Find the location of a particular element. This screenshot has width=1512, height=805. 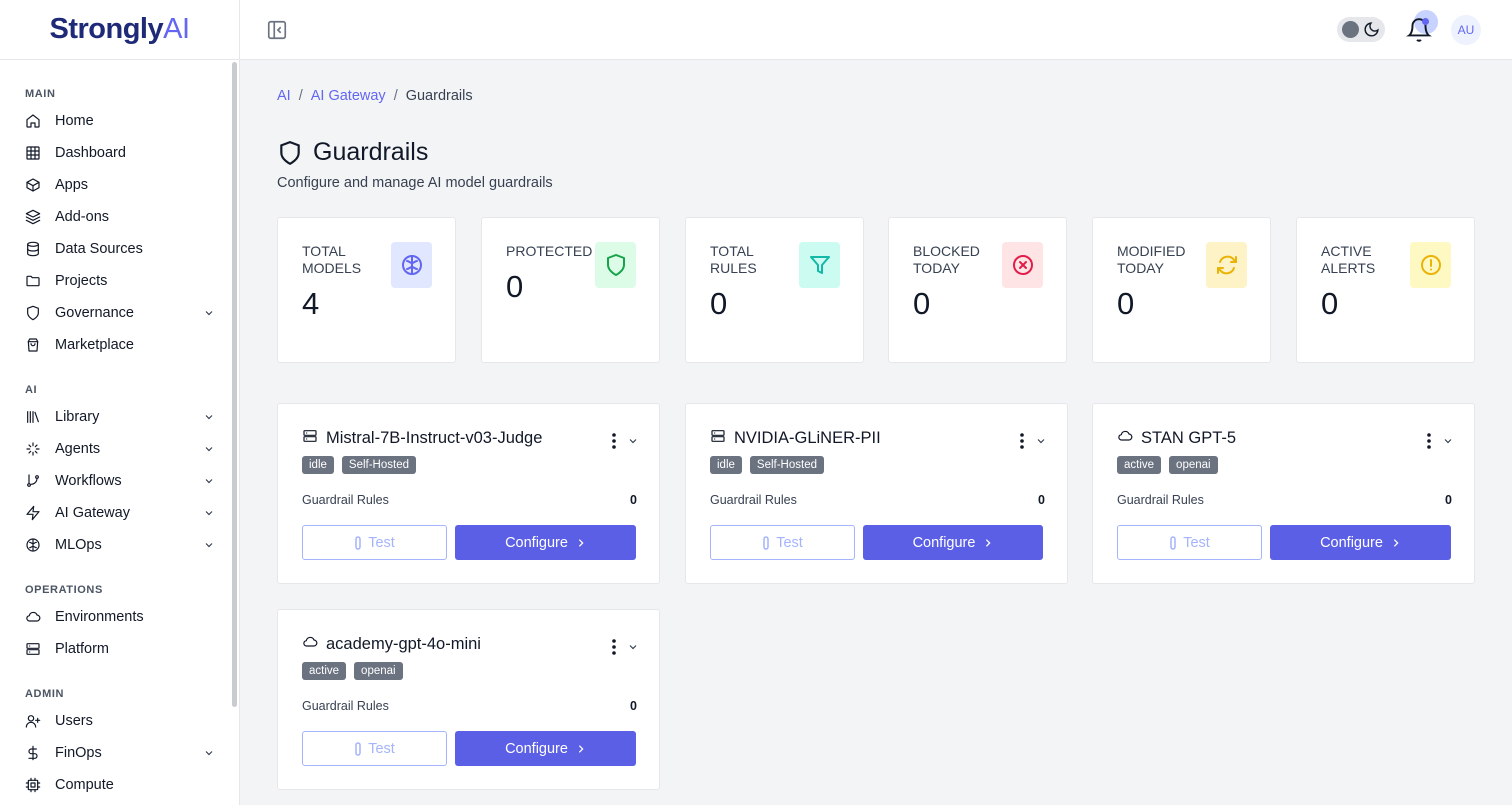

notifications-button is located at coordinates (1422, 26).